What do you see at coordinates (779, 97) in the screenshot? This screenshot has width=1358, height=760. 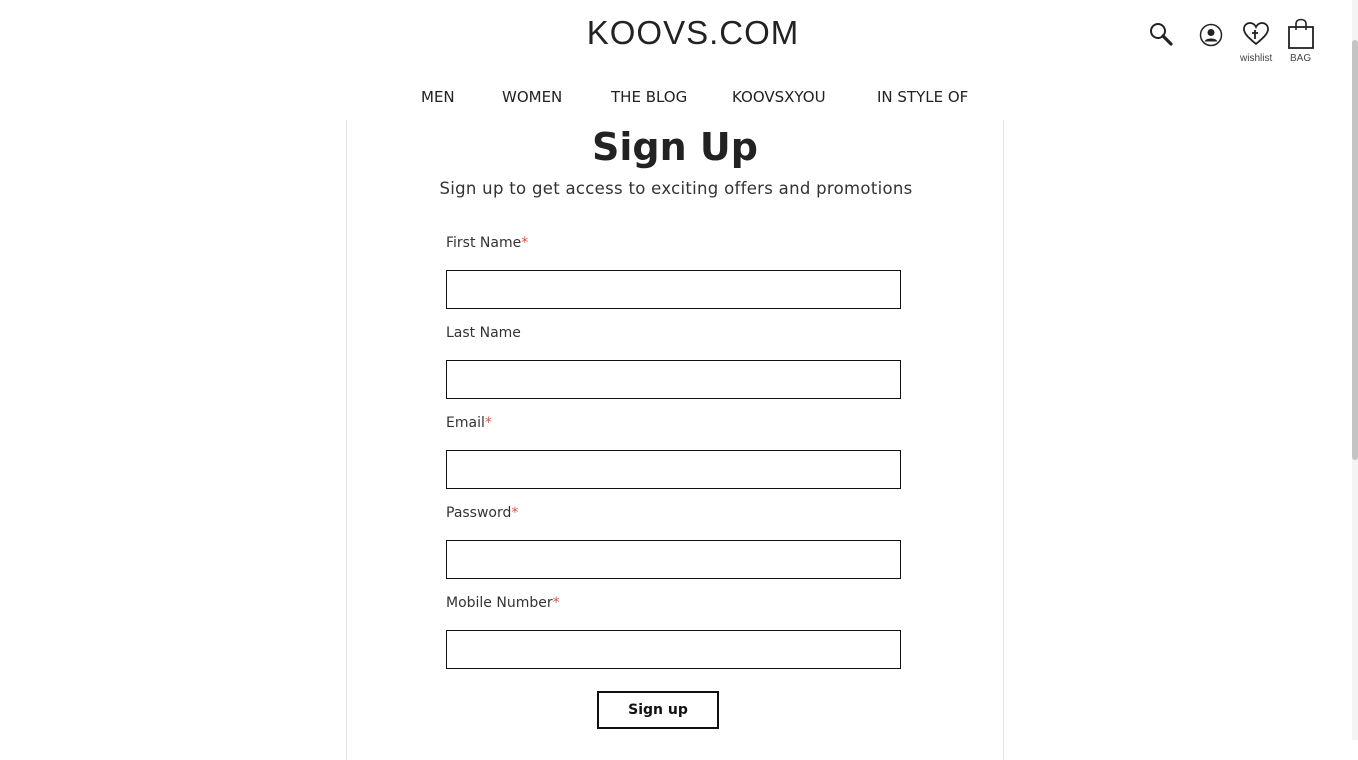 I see `nav-item-koovsxyou: KOOVSXYOU` at bounding box center [779, 97].